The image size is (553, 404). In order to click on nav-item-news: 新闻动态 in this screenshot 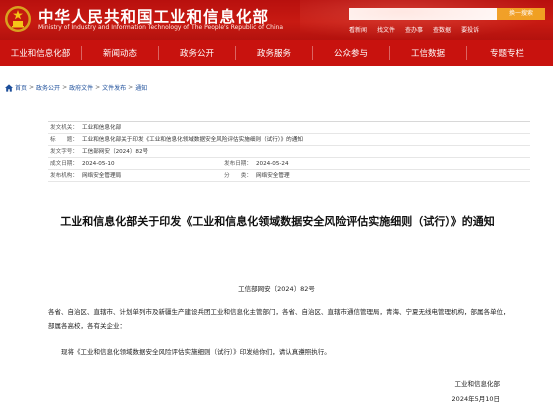, I will do `click(120, 53)`.